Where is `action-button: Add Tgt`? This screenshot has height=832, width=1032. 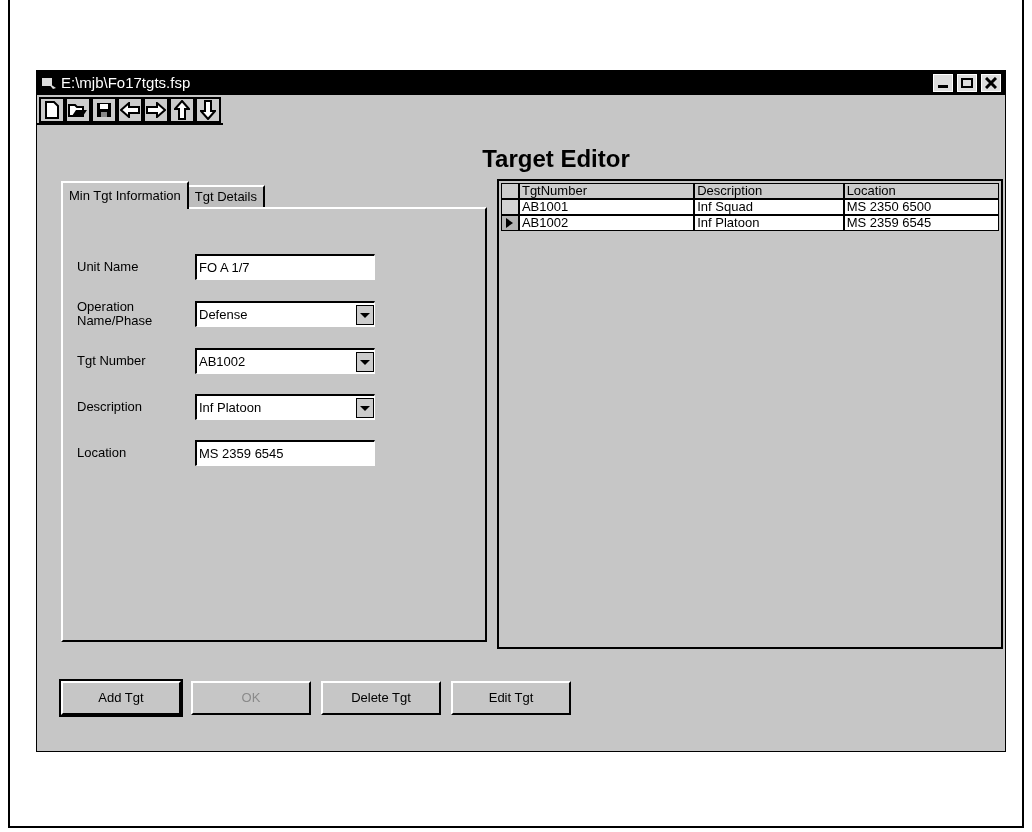
action-button: Add Tgt is located at coordinates (121, 698).